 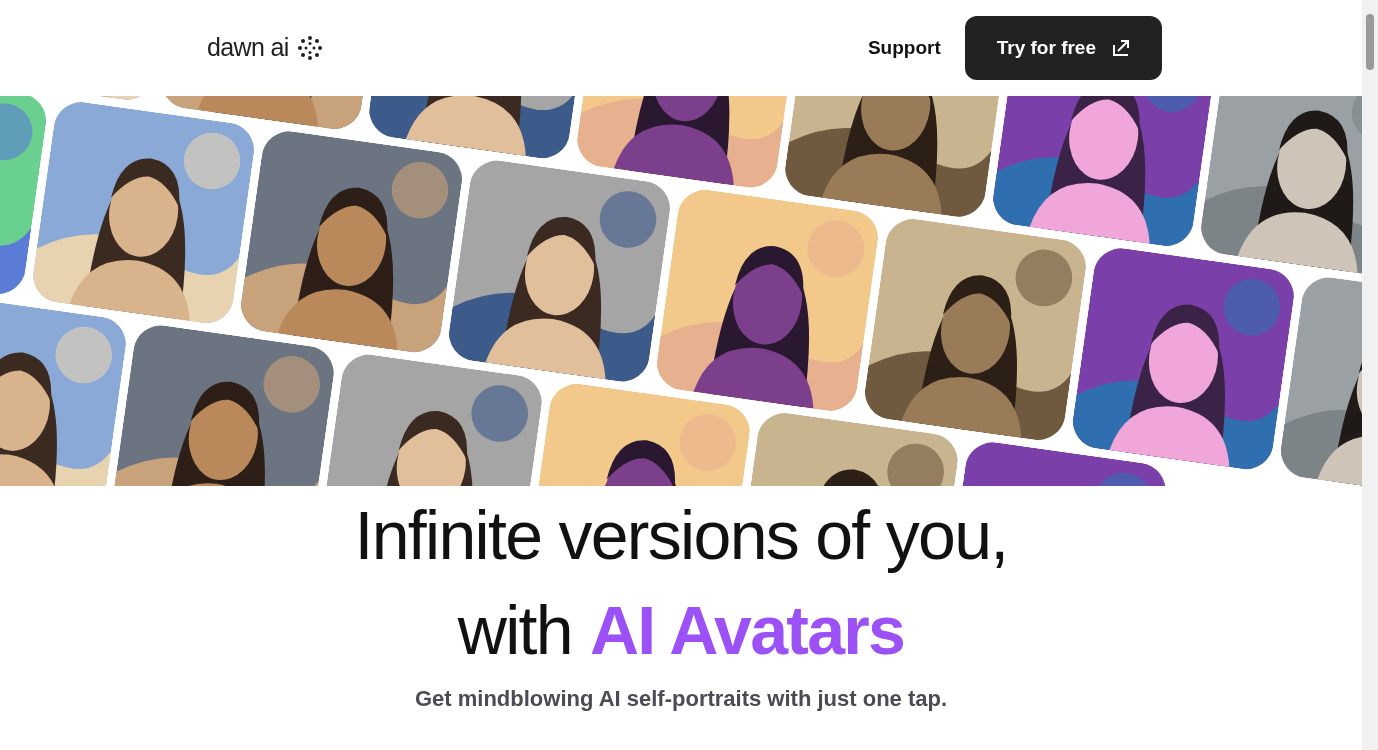 What do you see at coordinates (514, 630) in the screenshot?
I see `headline: with` at bounding box center [514, 630].